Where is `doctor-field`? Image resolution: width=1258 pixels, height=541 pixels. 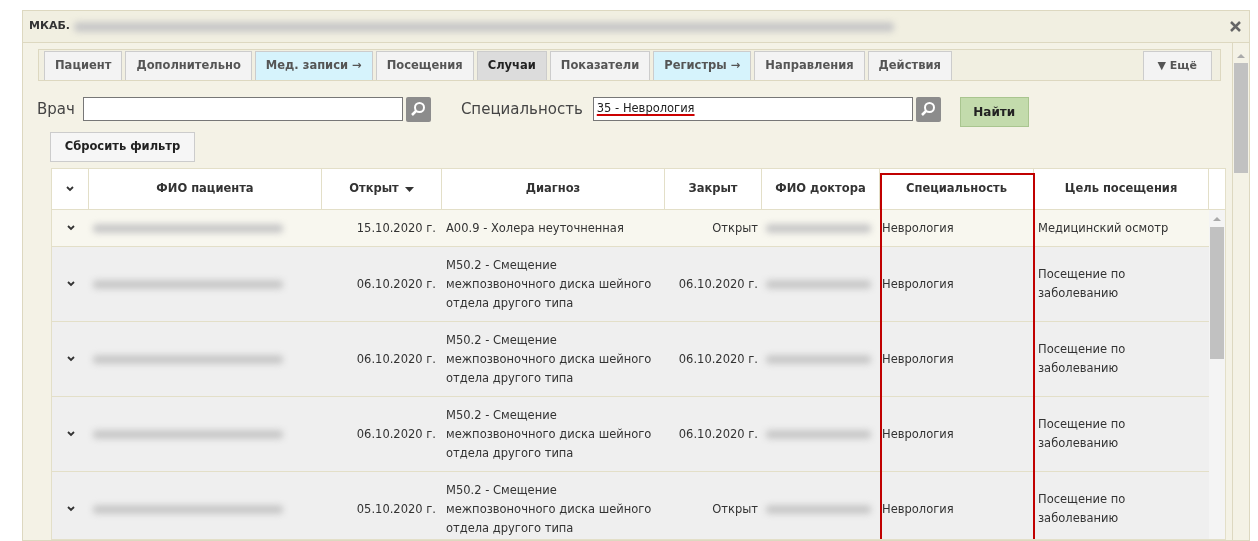
doctor-field is located at coordinates (242, 109).